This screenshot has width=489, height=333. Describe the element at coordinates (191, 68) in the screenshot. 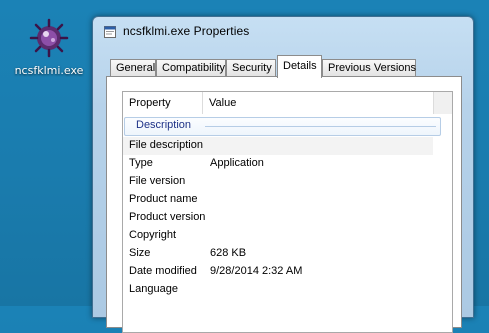

I see `tab-compatibility: Compatibility` at that location.